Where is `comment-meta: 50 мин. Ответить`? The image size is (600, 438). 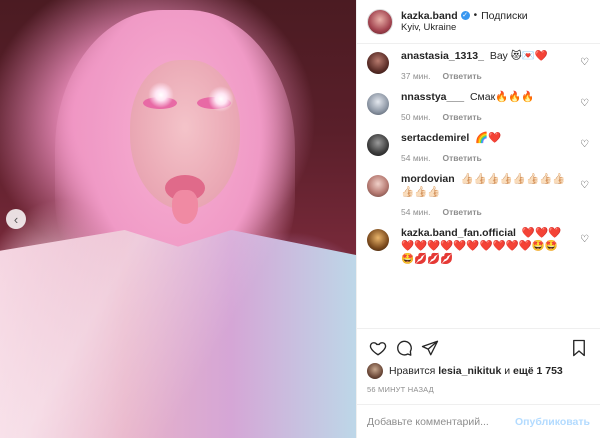
comment-meta: 50 мин. Ответить is located at coordinates (485, 117).